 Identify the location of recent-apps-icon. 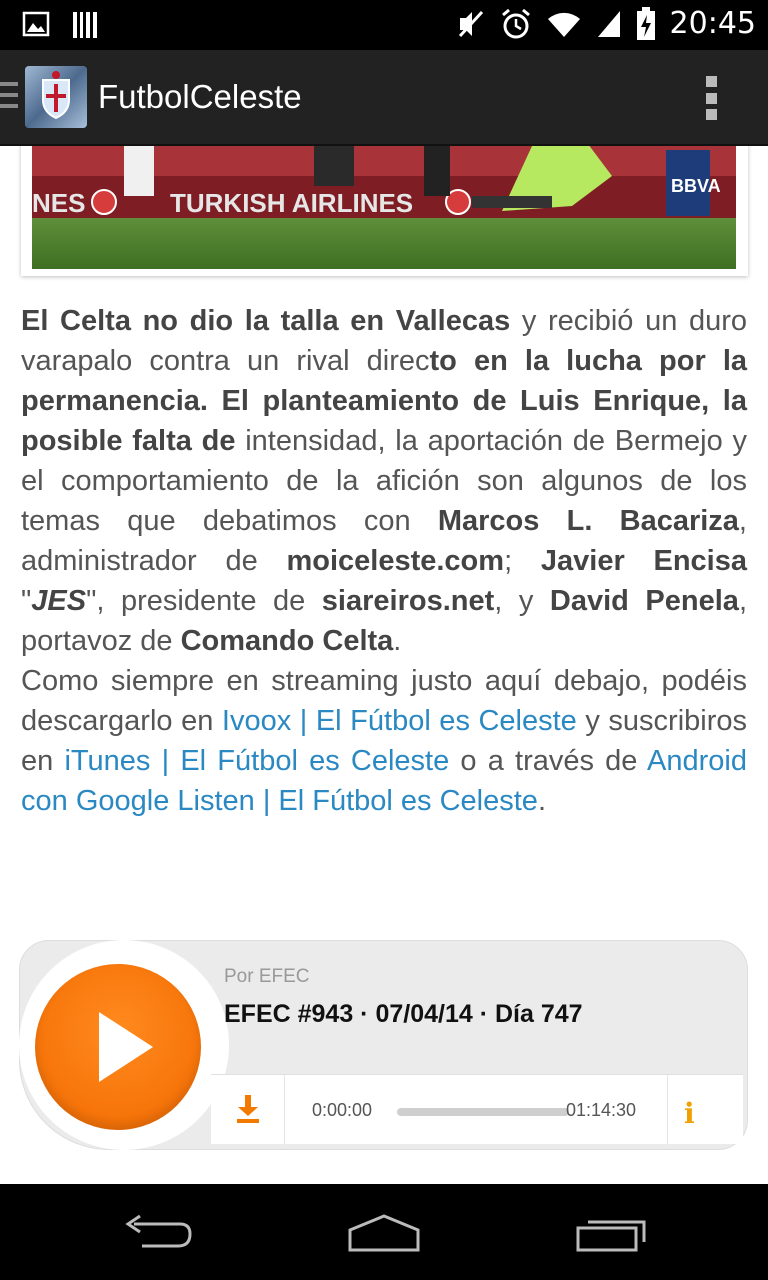
(611, 1236).